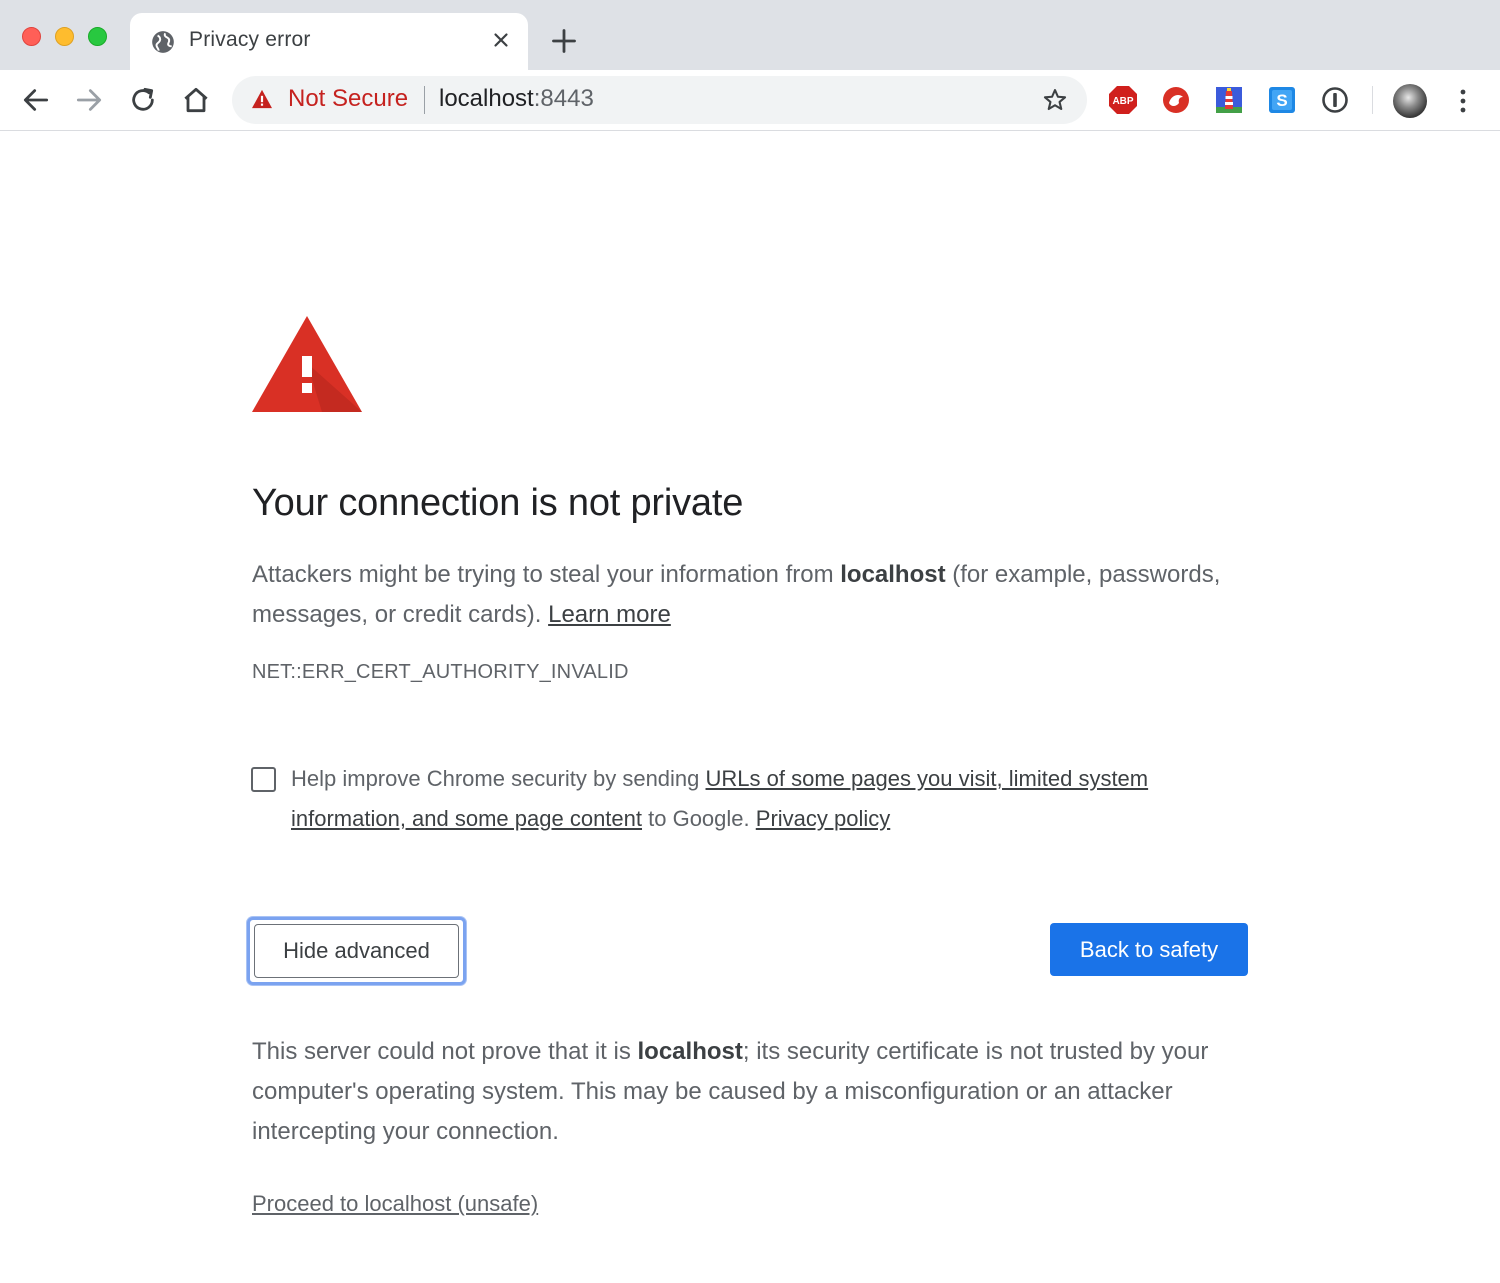 The width and height of the screenshot is (1500, 1283). I want to click on s-extension-icon: S, so click(1282, 100).